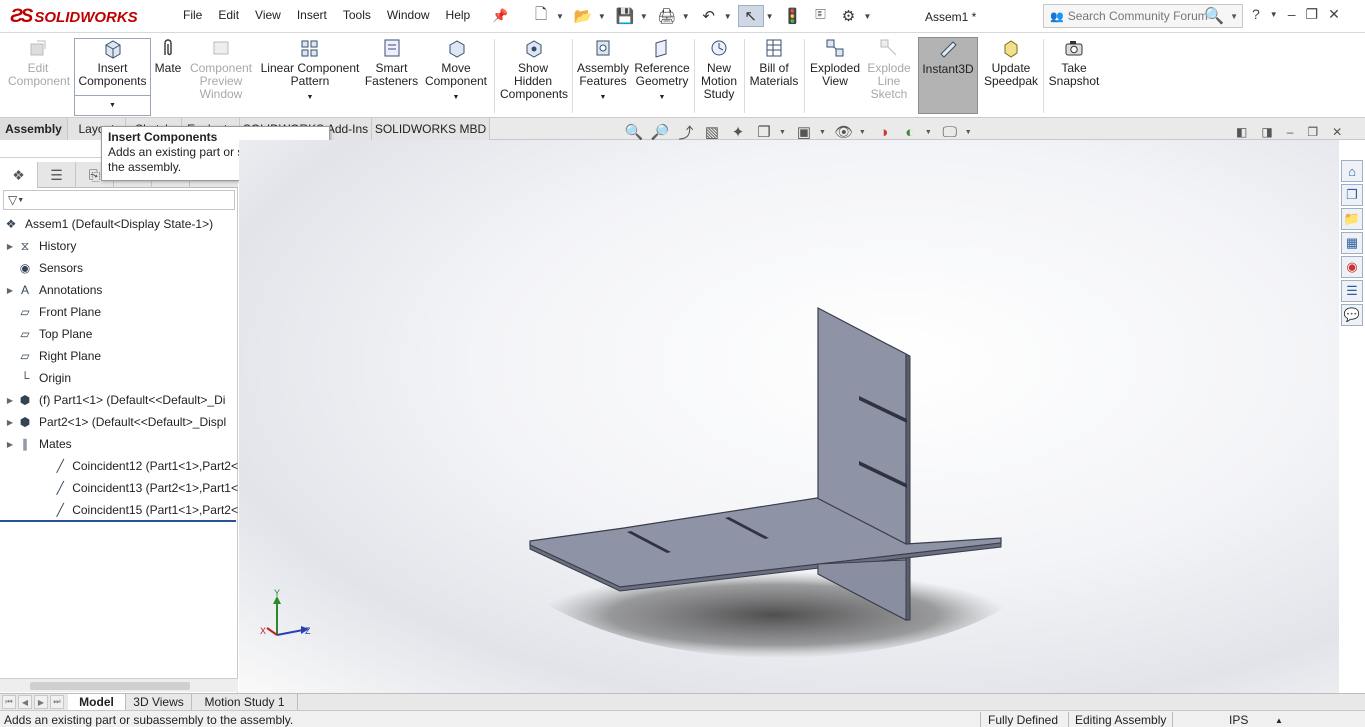 This screenshot has width=1365, height=727. What do you see at coordinates (541, 16) in the screenshot?
I see `new-document-icon: 🗋` at bounding box center [541, 16].